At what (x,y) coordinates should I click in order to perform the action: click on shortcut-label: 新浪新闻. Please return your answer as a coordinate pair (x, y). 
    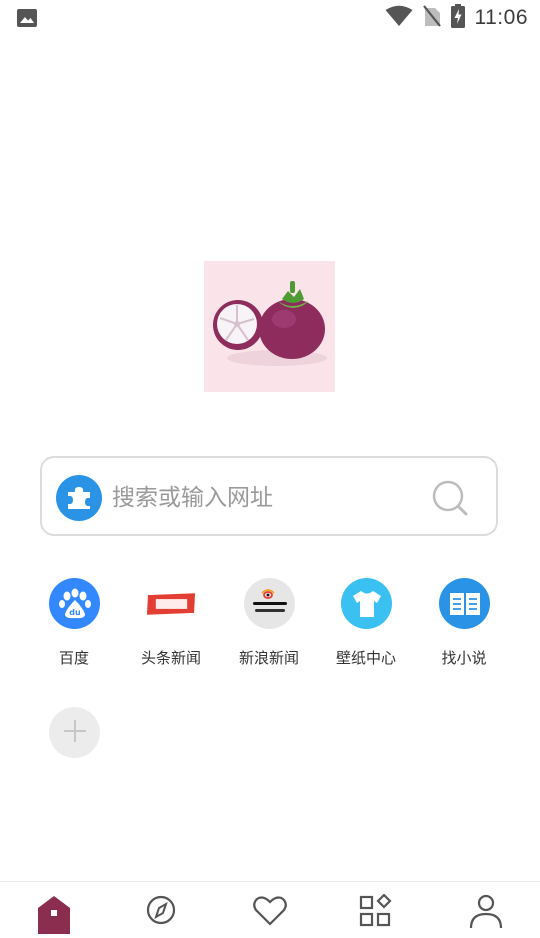
    Looking at the image, I should click on (268, 658).